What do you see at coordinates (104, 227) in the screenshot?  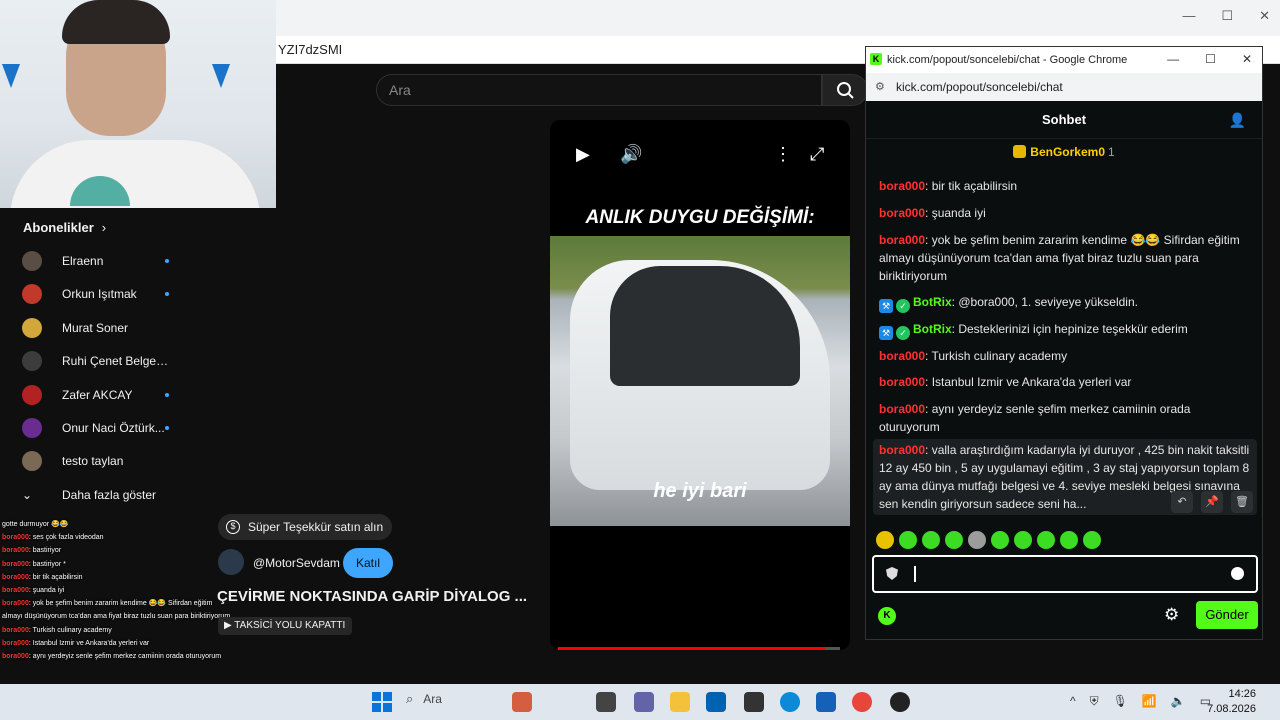 I see `chevron-right-icon: ›` at bounding box center [104, 227].